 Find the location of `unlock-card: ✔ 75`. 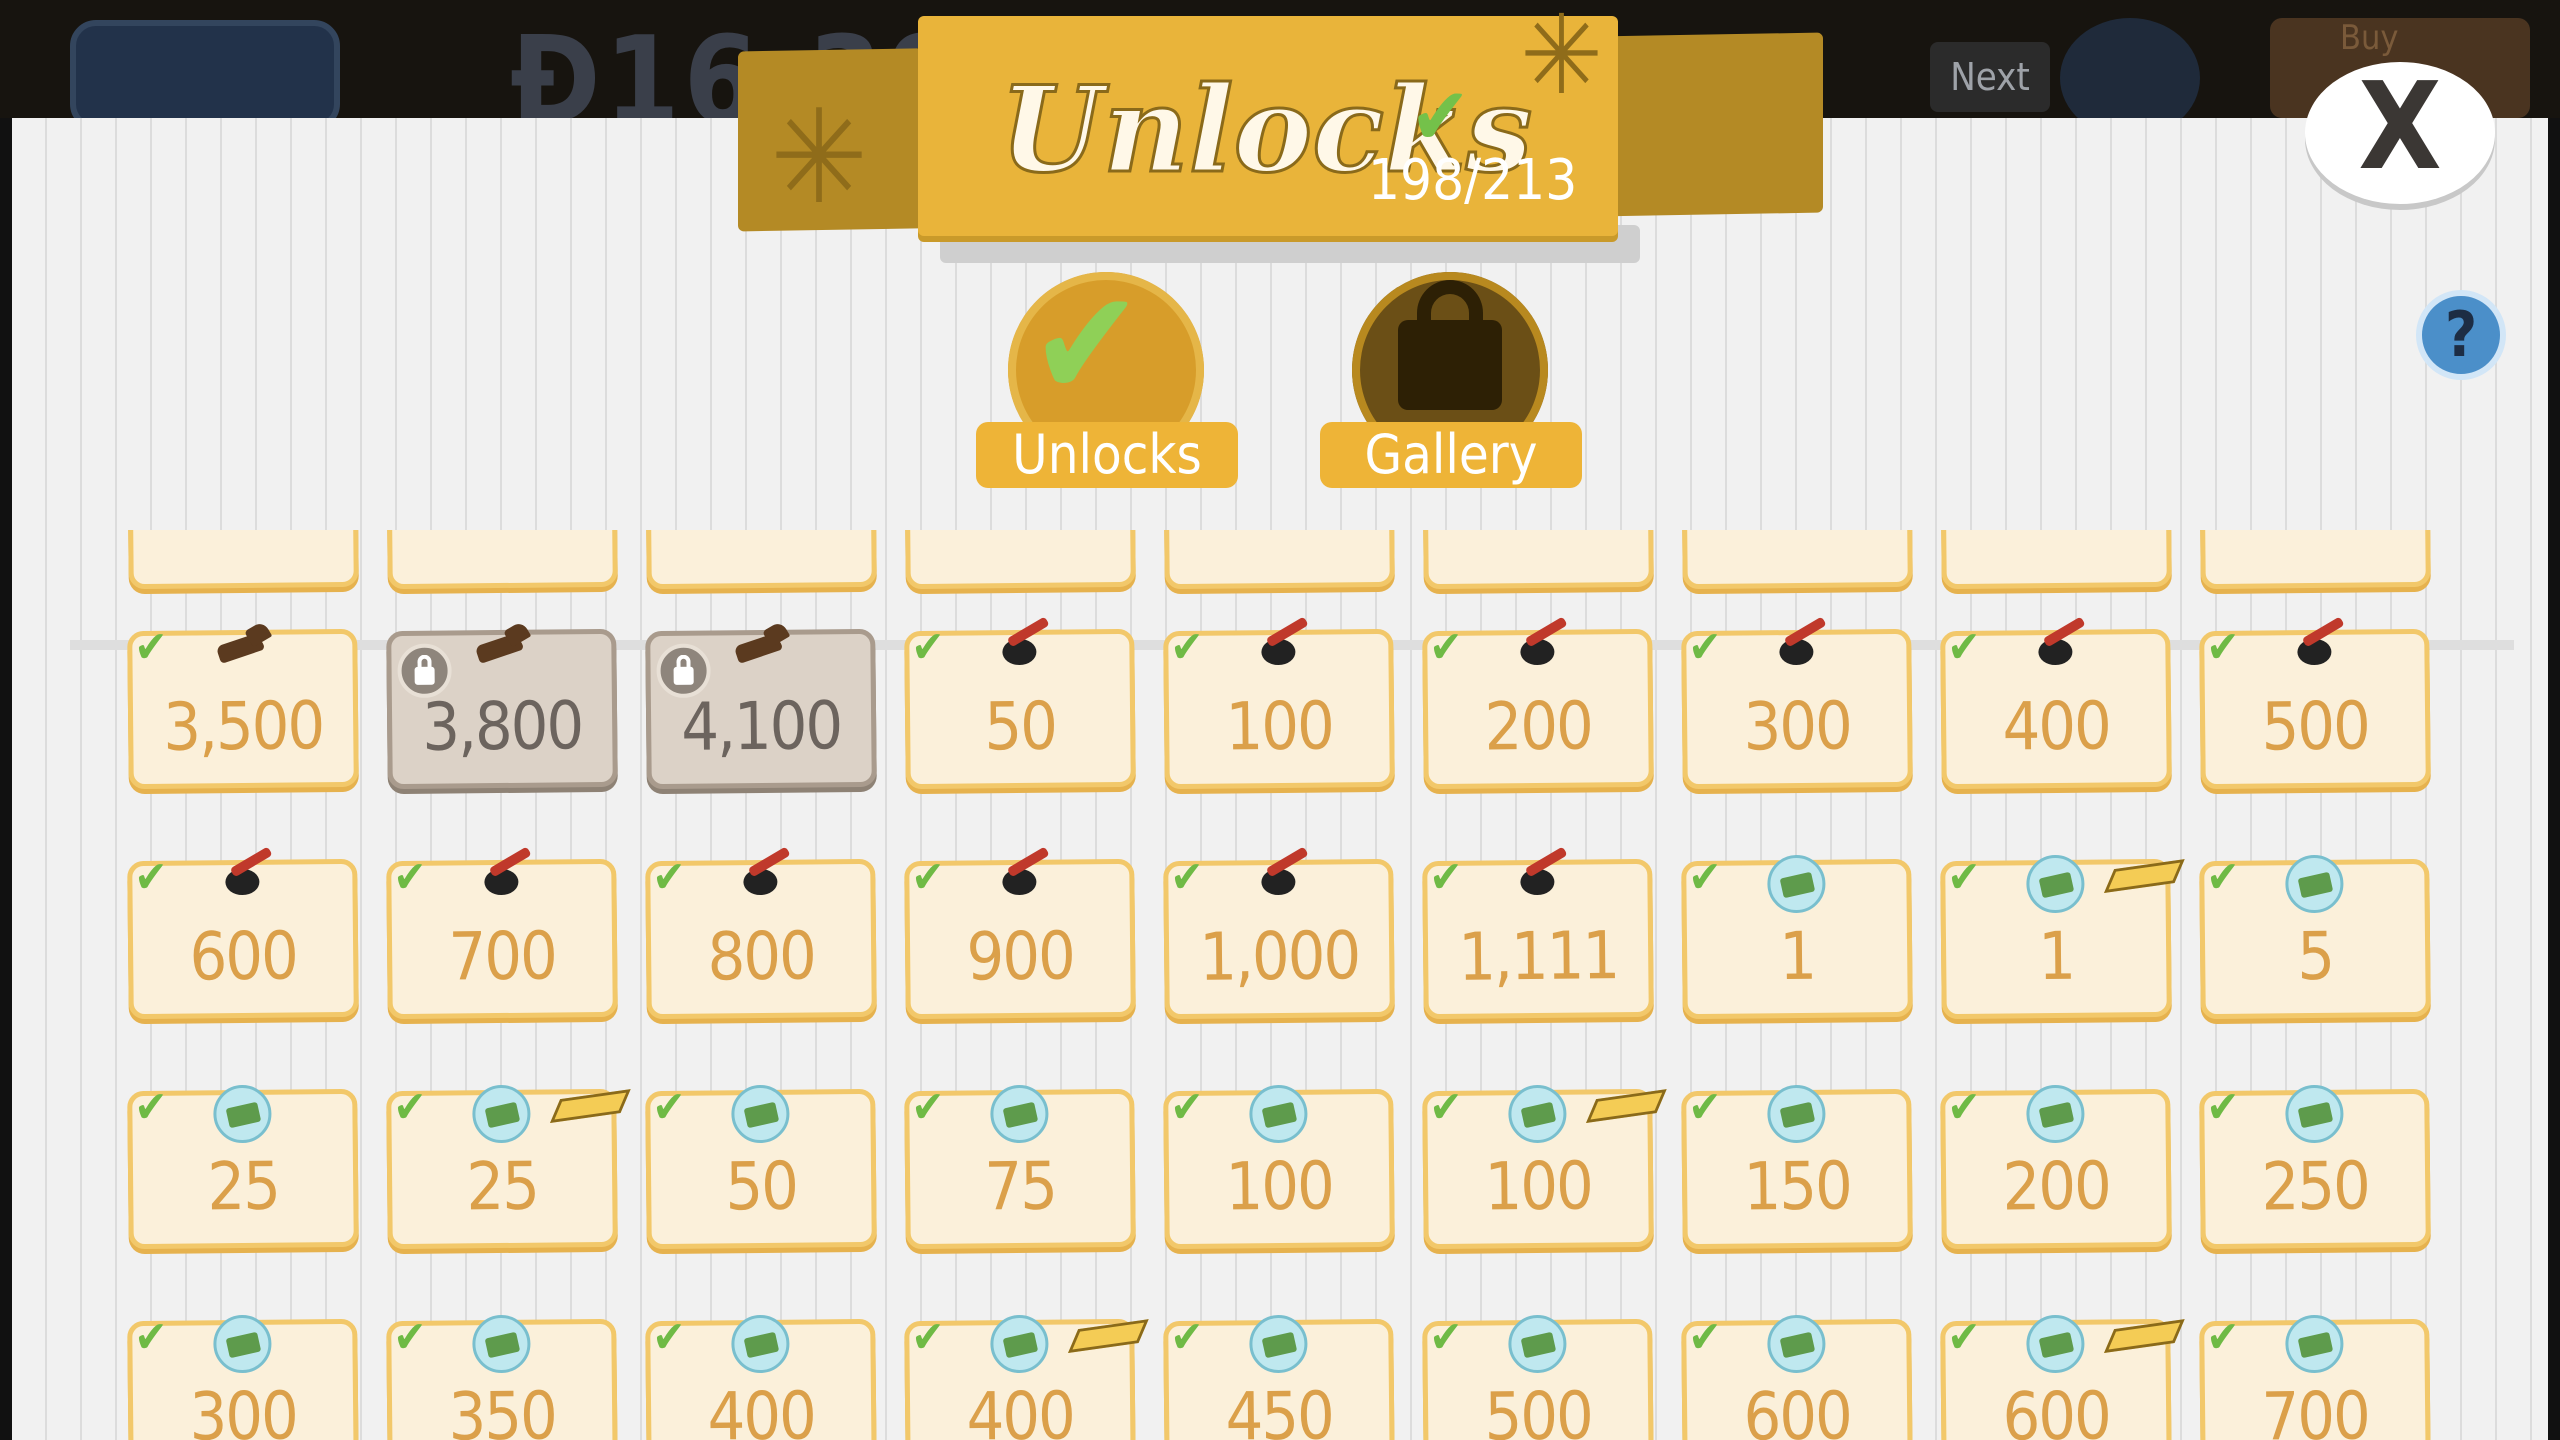

unlock-card: ✔ 75 is located at coordinates (1020, 1166).